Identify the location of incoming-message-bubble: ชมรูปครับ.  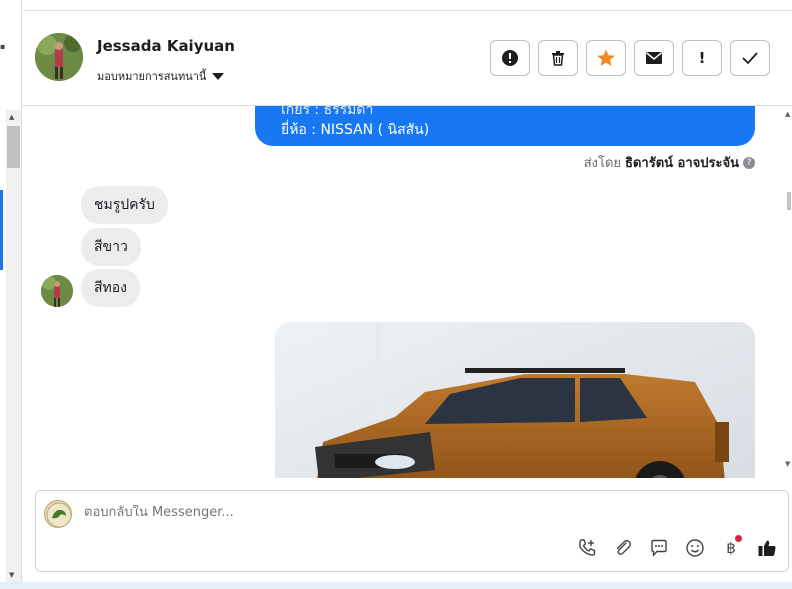
(124, 205).